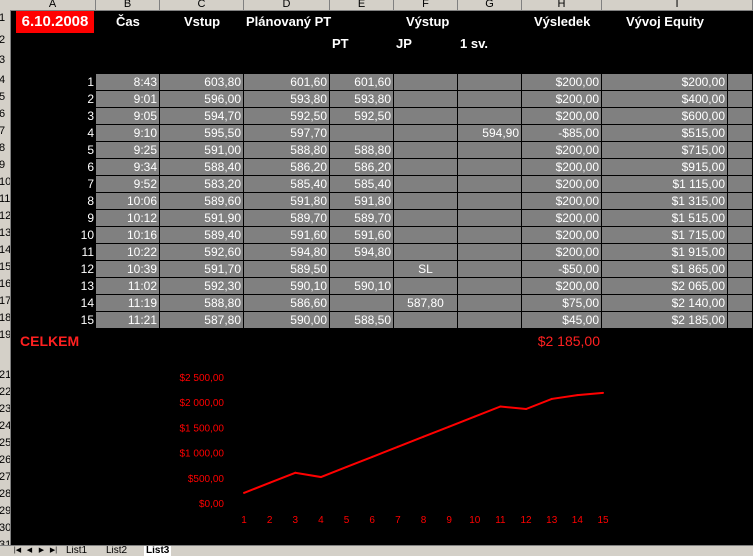 This screenshot has width=753, height=556. Describe the element at coordinates (134, 22) in the screenshot. I see `header-cas: Čas` at that location.